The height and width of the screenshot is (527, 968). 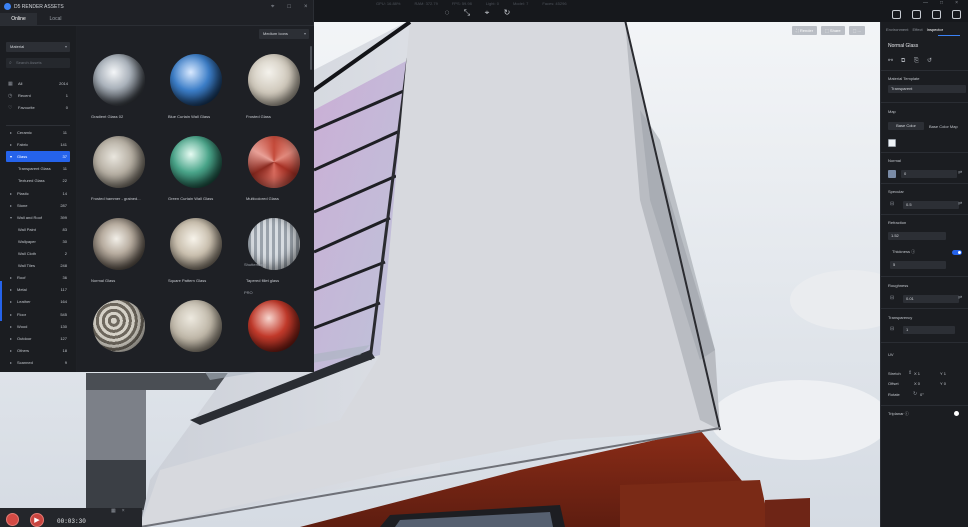 I want to click on category-item: ▸ Roof 36, so click(x=38, y=277).